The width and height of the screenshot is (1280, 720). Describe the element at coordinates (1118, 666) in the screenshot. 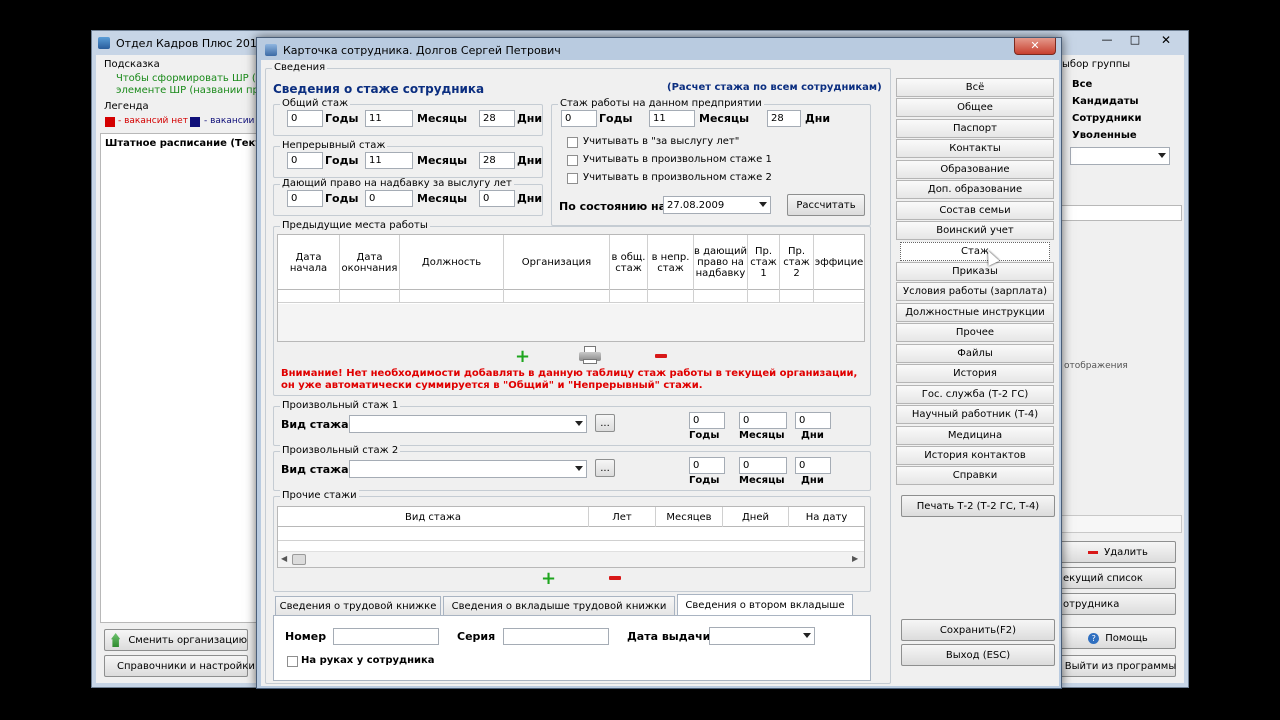

I see `exit-program-button: Выйти из программы` at that location.